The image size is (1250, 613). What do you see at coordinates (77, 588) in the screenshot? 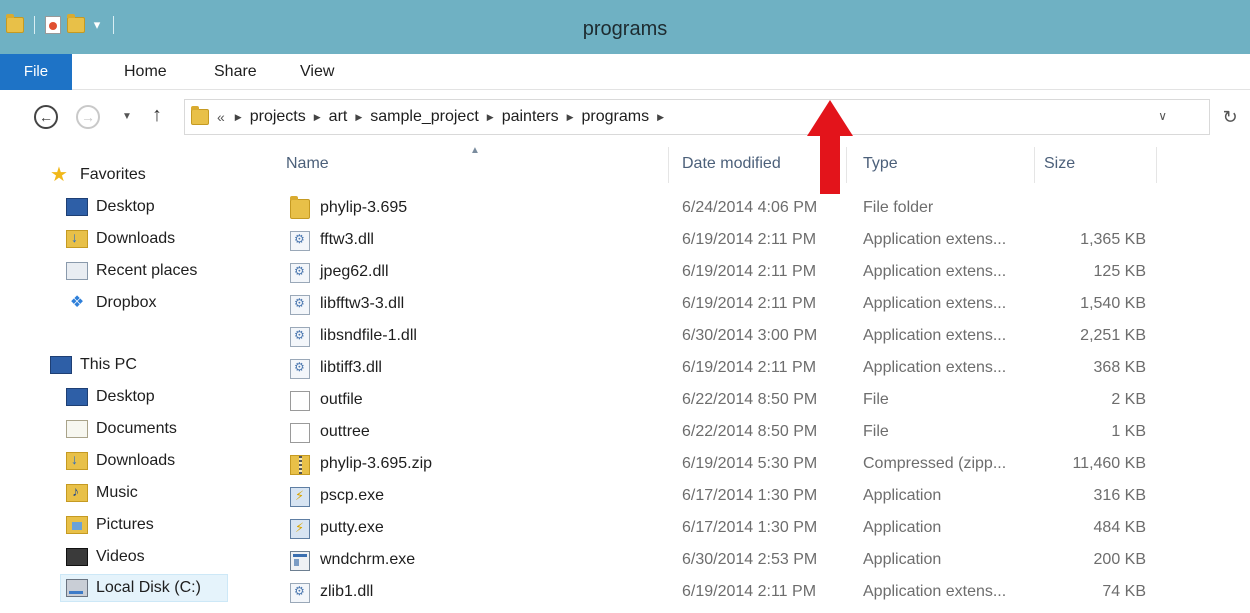
I see `local-disk-icon` at bounding box center [77, 588].